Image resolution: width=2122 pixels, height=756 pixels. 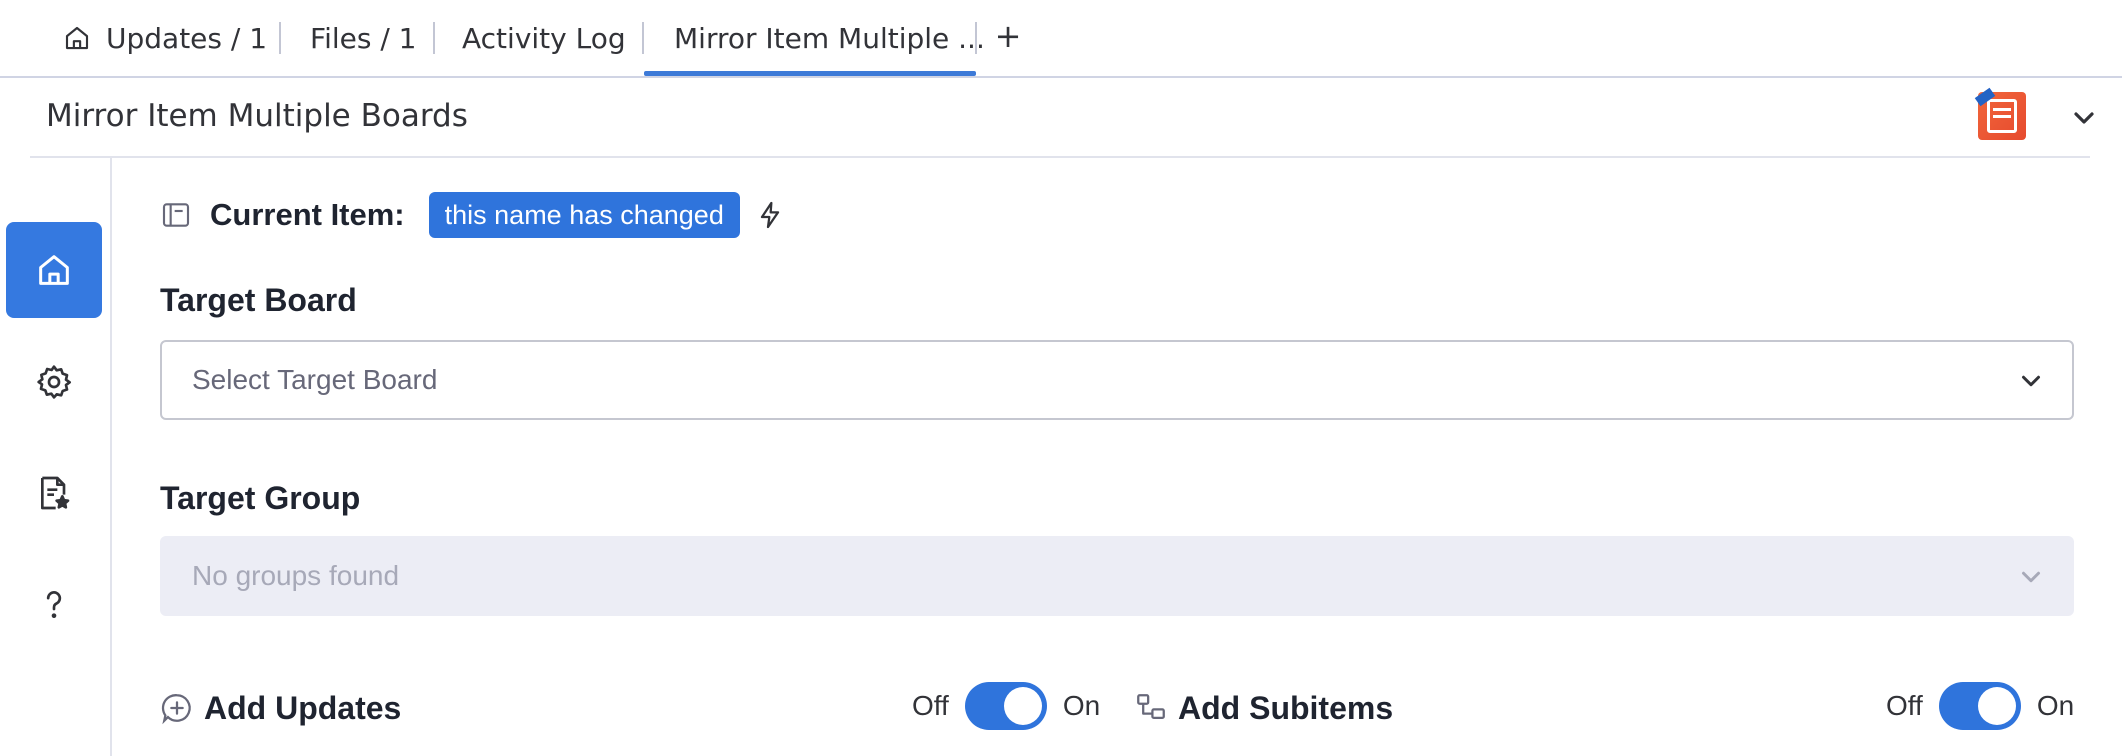 I want to click on add-subitems-label: Add Subitems, so click(x=1286, y=707).